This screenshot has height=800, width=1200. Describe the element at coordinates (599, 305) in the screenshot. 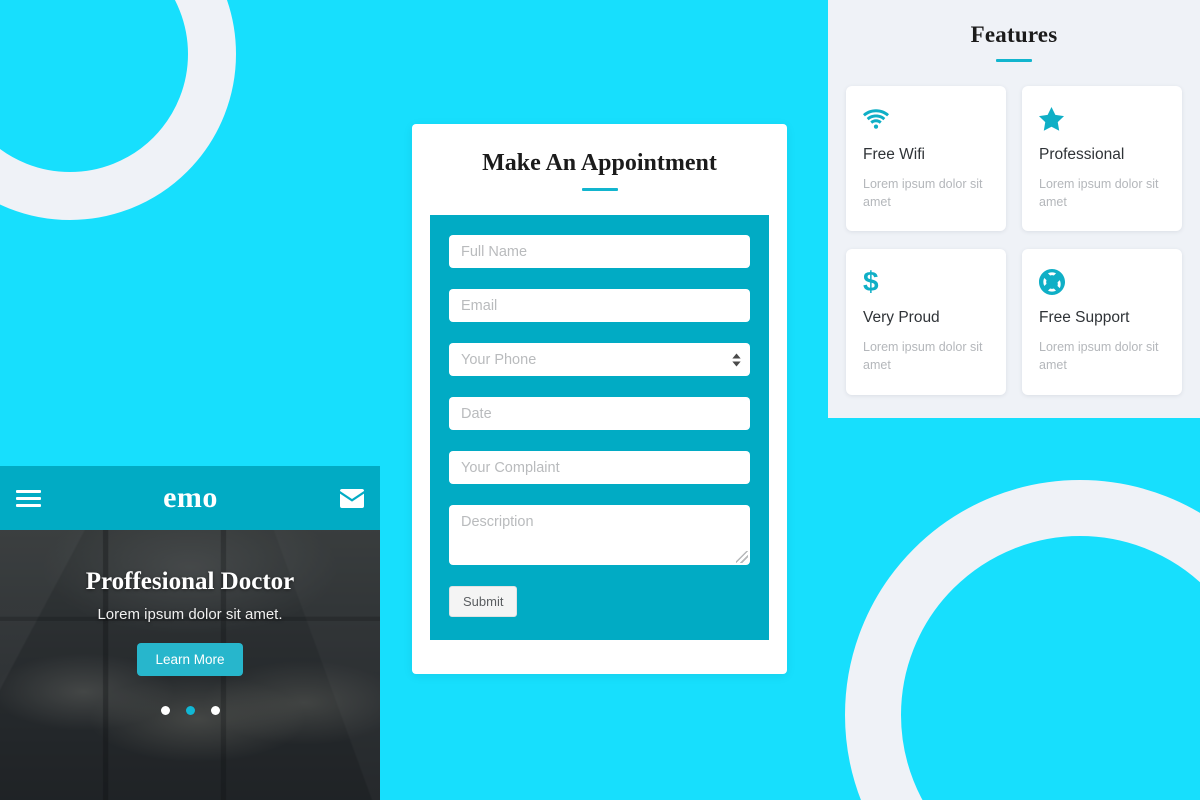

I see `email-field: Email` at that location.